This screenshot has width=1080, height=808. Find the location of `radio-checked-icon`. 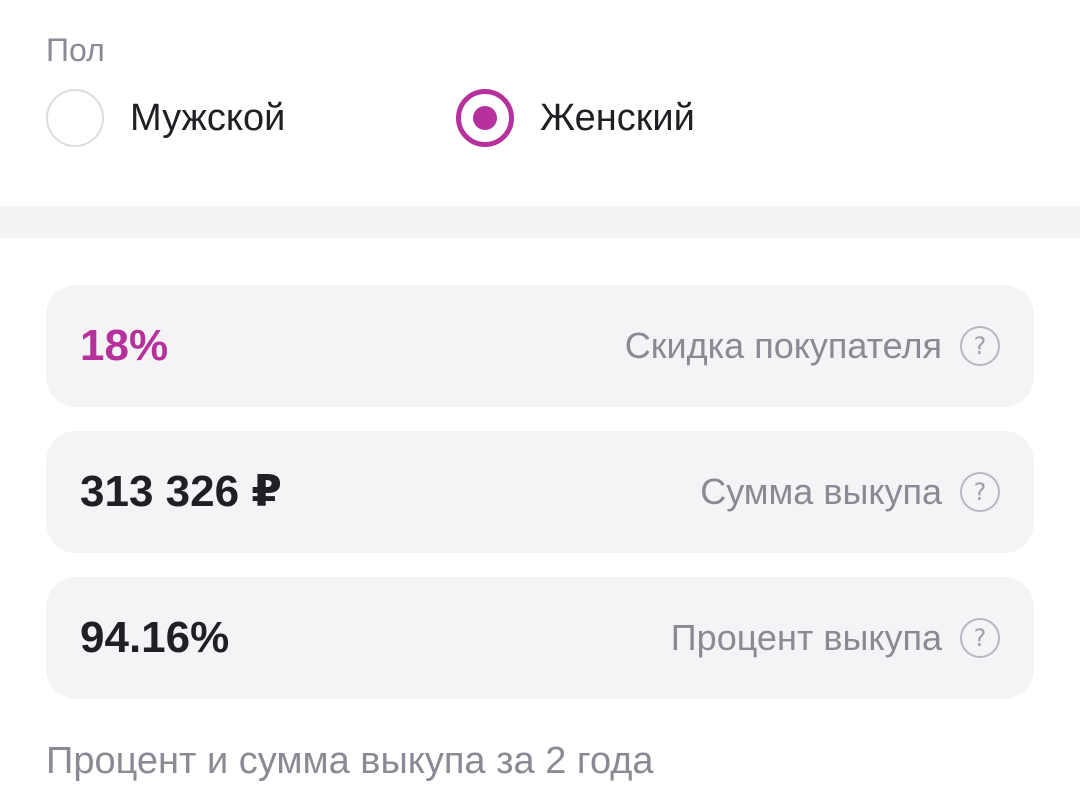

radio-checked-icon is located at coordinates (485, 118).